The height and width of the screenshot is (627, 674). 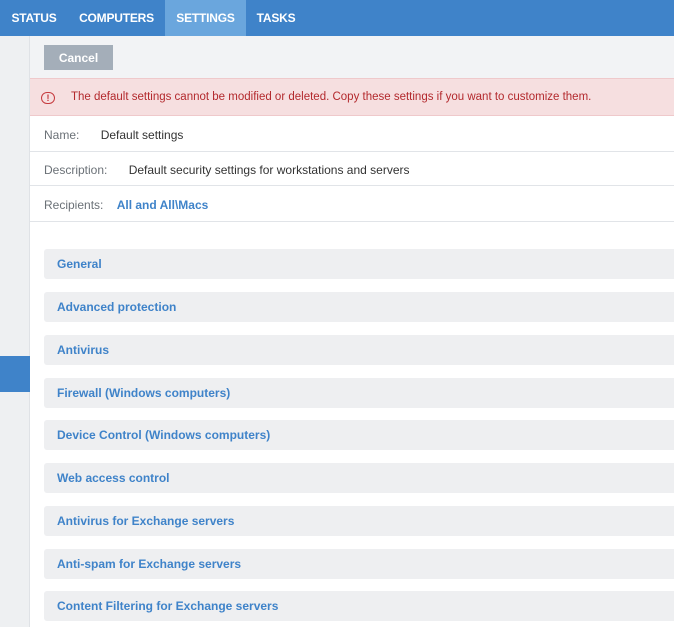 I want to click on recipients-row: Recipients: All and All\Macs, so click(x=126, y=205).